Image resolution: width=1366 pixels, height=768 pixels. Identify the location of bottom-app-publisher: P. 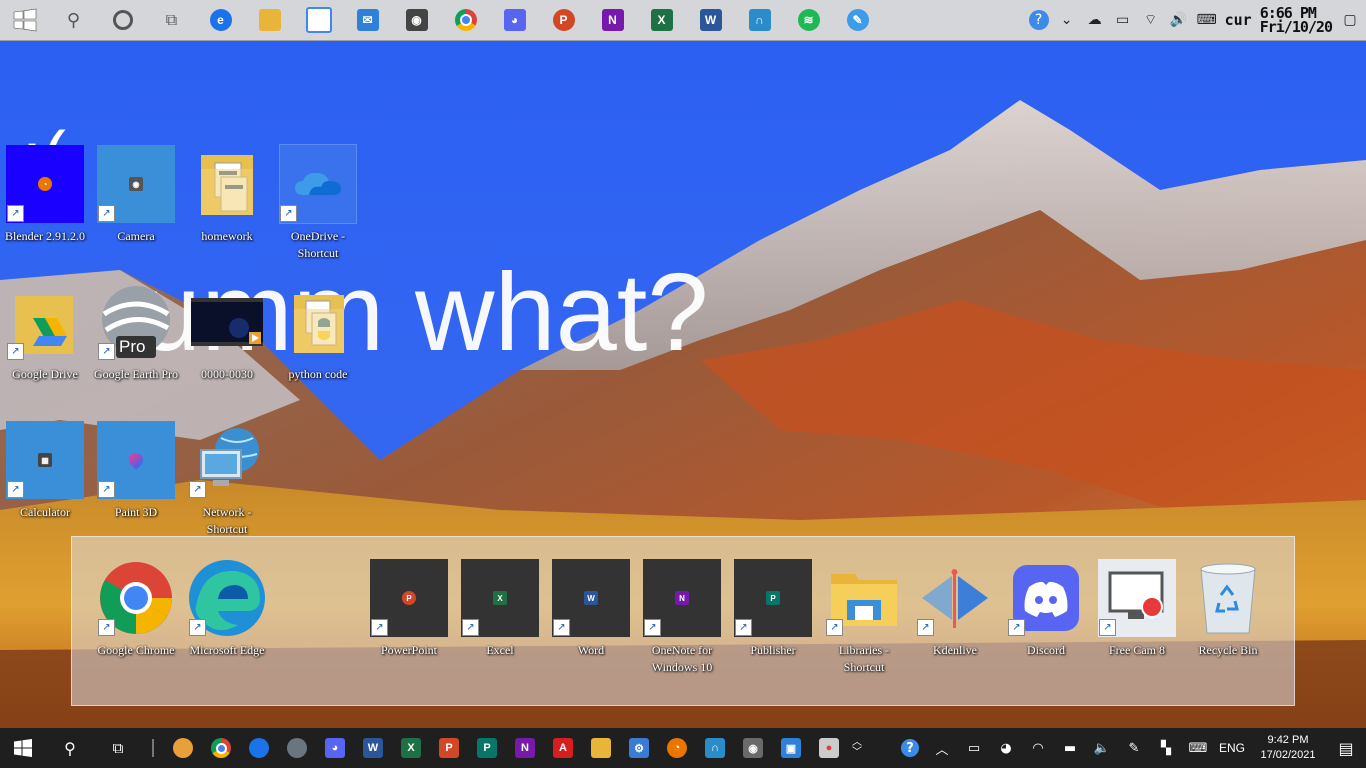
(487, 748).